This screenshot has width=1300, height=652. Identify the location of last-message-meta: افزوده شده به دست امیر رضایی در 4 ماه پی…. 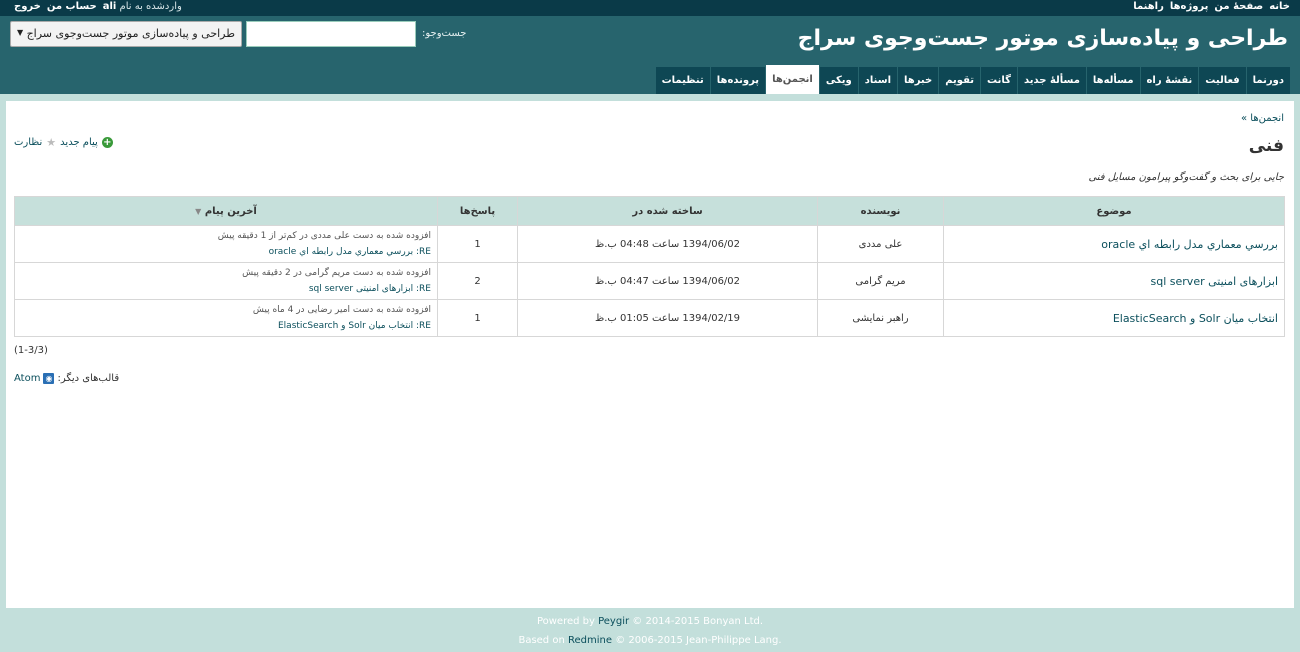
(341, 310).